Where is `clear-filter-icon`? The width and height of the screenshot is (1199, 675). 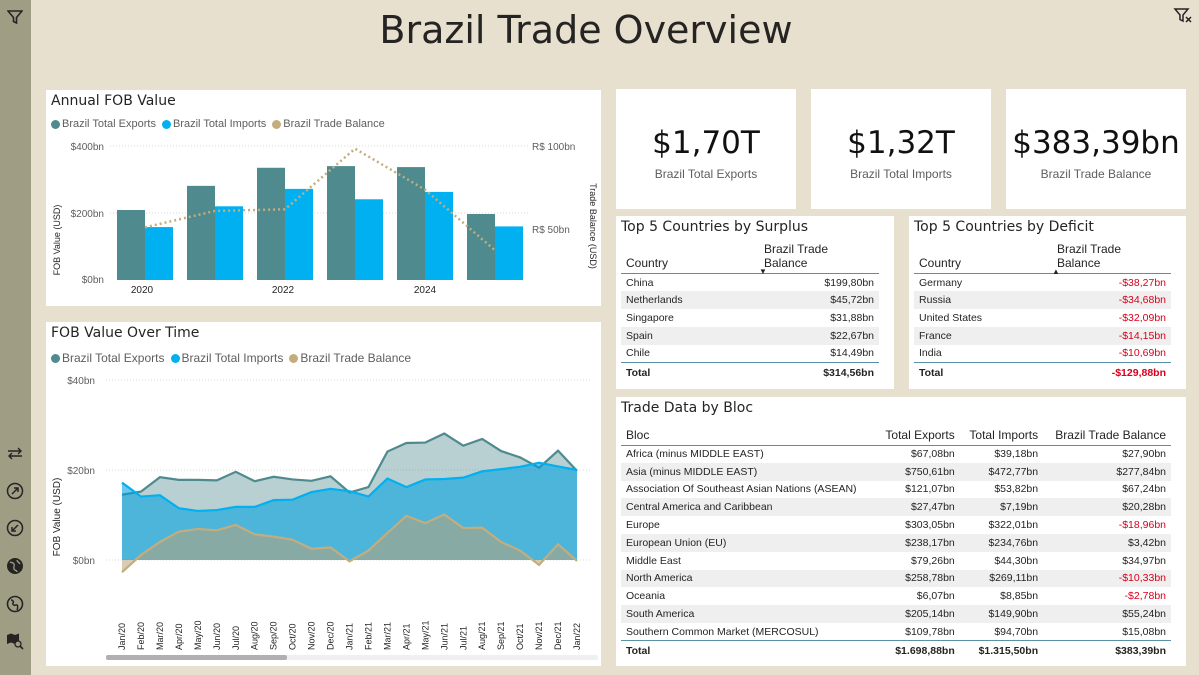 clear-filter-icon is located at coordinates (1183, 16).